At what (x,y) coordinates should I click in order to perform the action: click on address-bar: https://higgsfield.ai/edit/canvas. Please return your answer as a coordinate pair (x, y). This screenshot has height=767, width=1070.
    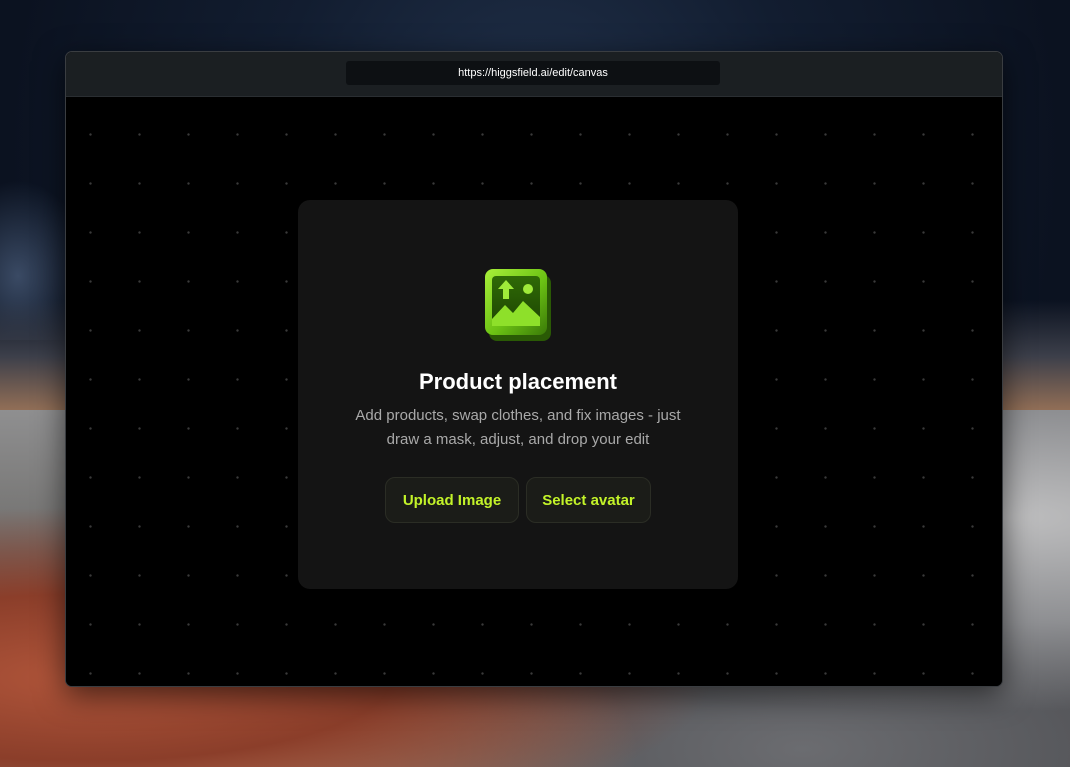
    Looking at the image, I should click on (533, 73).